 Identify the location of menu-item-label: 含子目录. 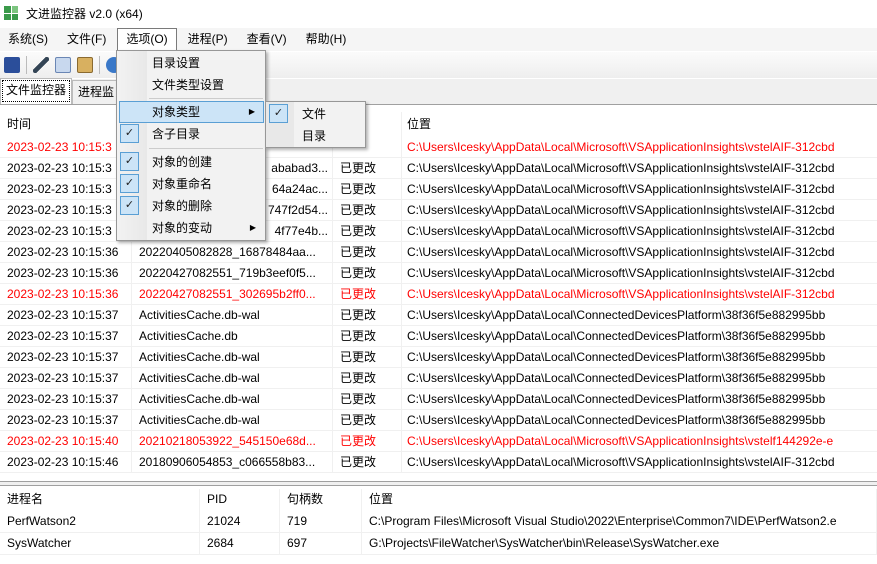
(176, 134).